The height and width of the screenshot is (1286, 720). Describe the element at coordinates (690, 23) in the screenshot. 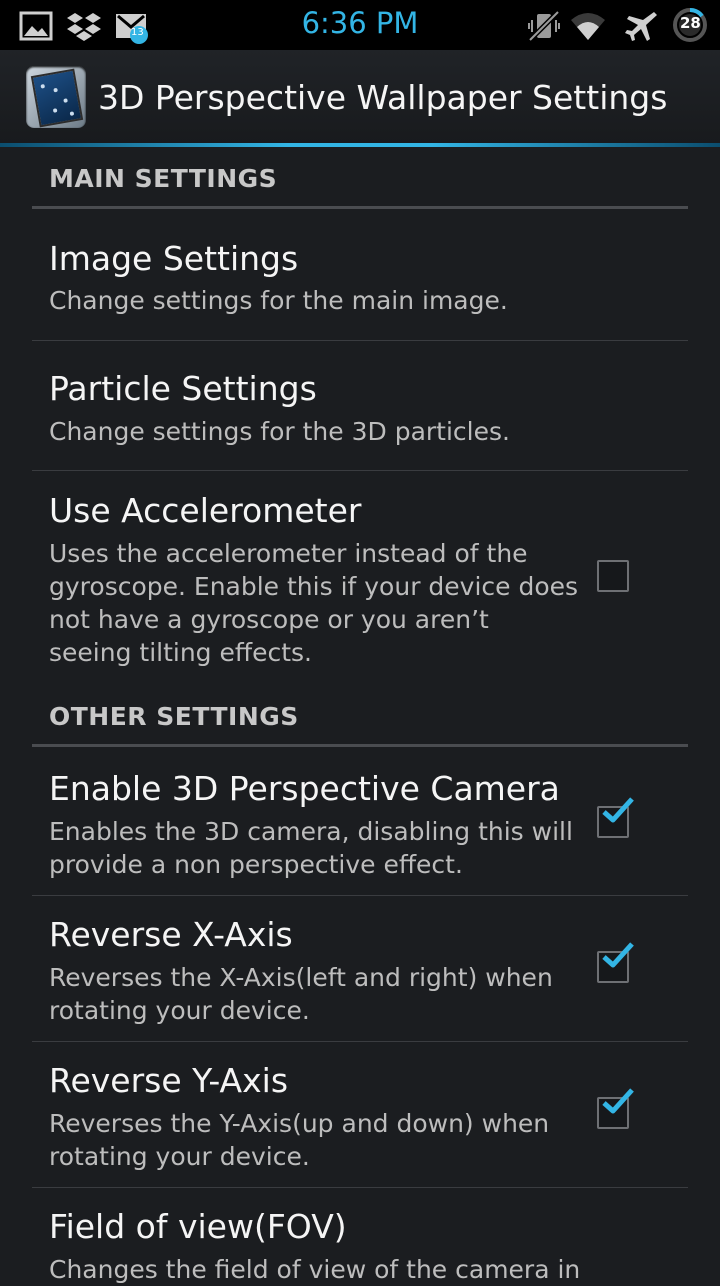

I see `battery-level: 28` at that location.